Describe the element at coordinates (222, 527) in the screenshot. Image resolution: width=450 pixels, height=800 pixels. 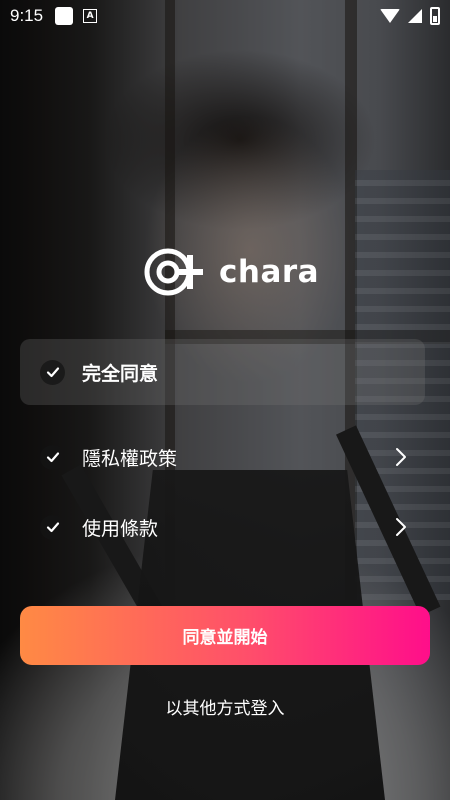
I see `terms-of-use-row: 使用條款` at that location.